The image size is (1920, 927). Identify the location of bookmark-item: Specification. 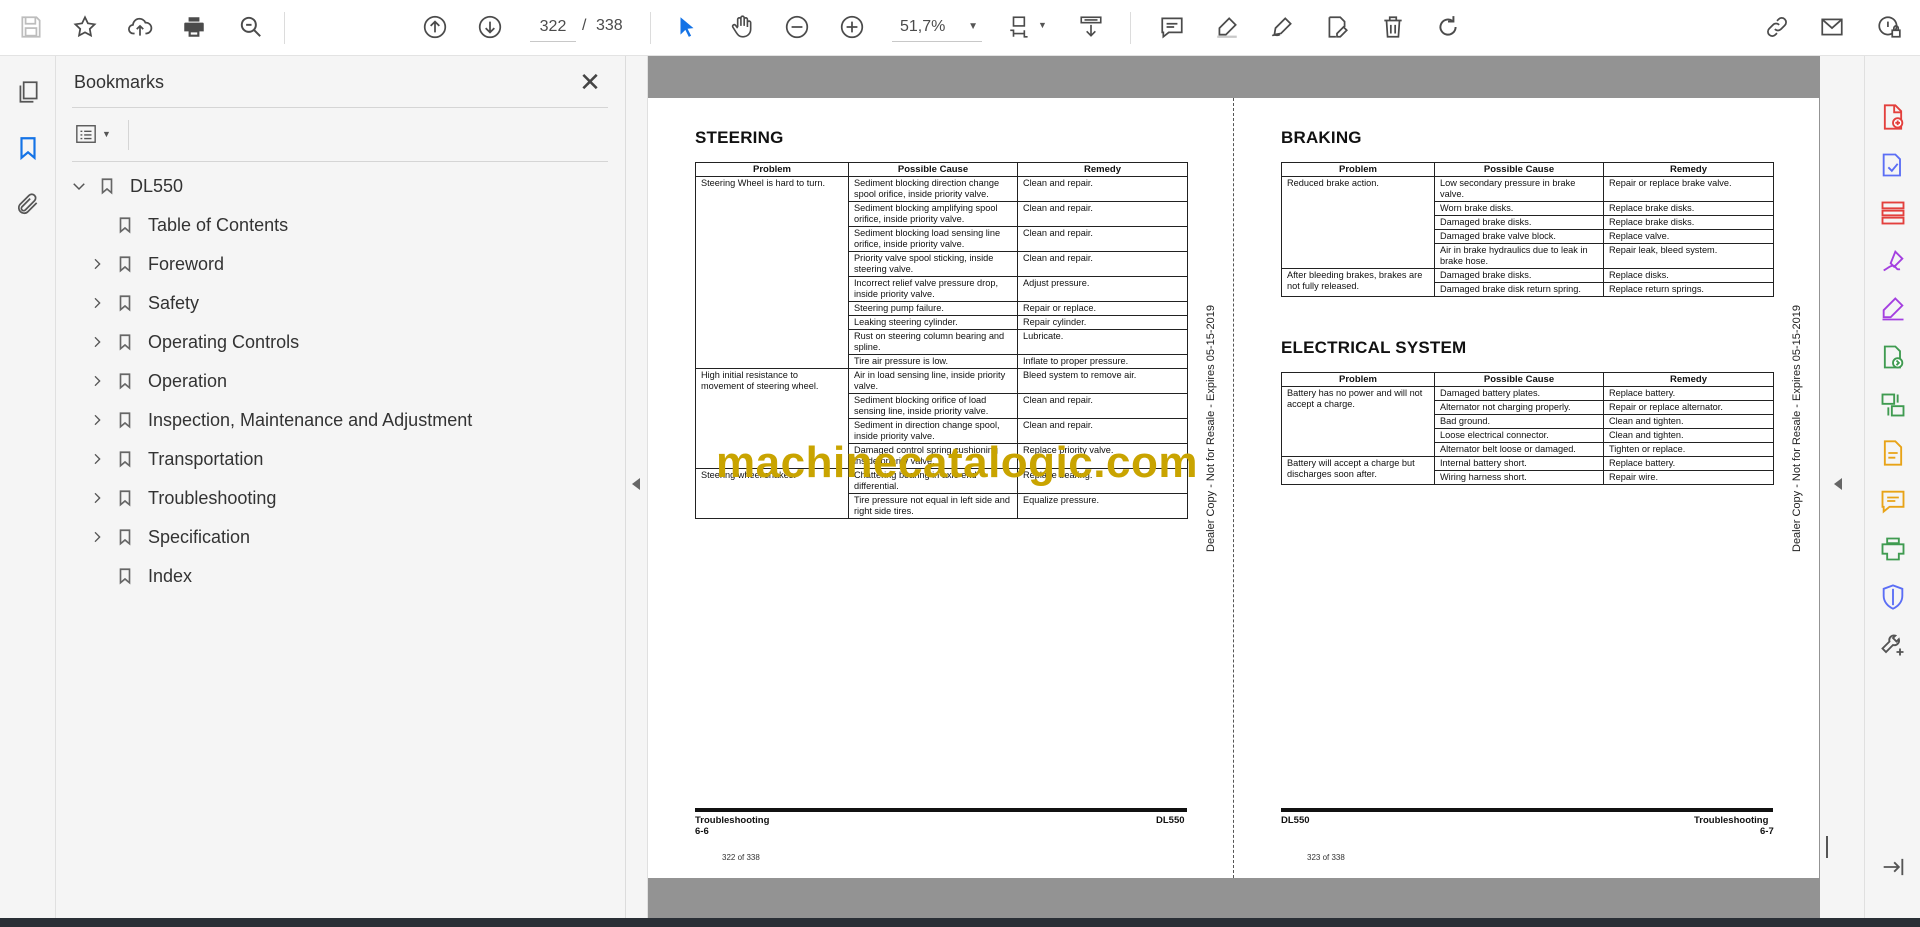
(168, 537).